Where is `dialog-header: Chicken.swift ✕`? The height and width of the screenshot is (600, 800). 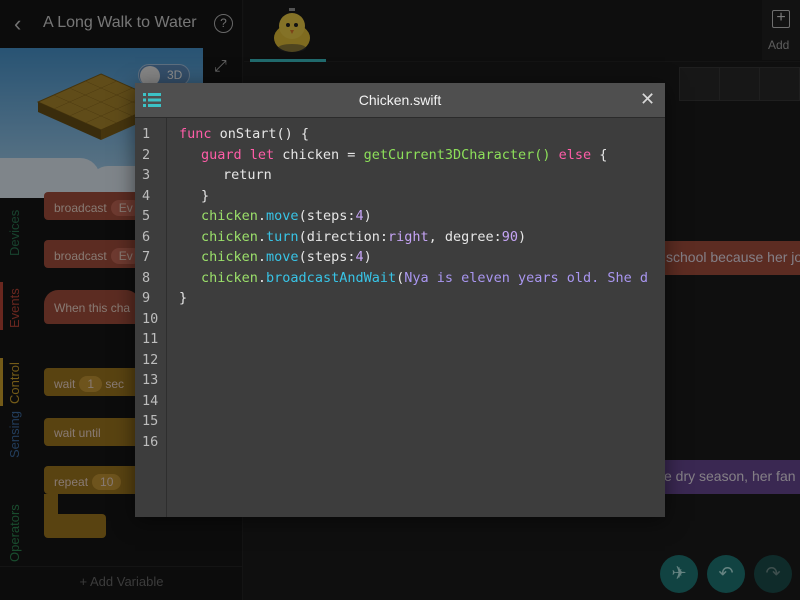 dialog-header: Chicken.swift ✕ is located at coordinates (400, 100).